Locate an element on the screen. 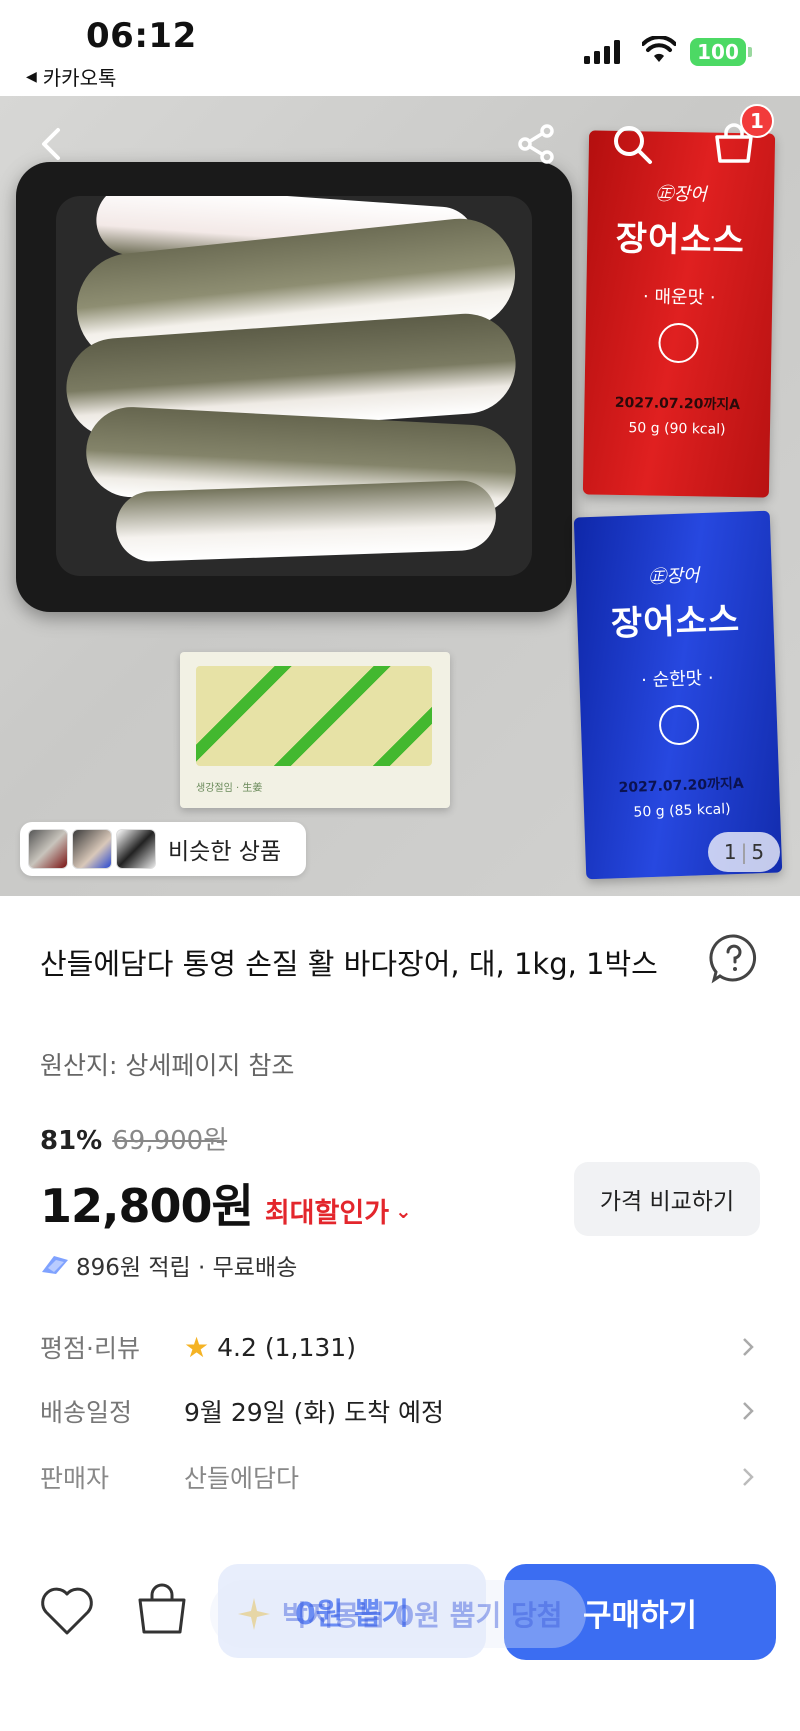 Image resolution: width=800 pixels, height=1731 pixels. similar-products-label: 비슷한 상품 is located at coordinates (225, 852).